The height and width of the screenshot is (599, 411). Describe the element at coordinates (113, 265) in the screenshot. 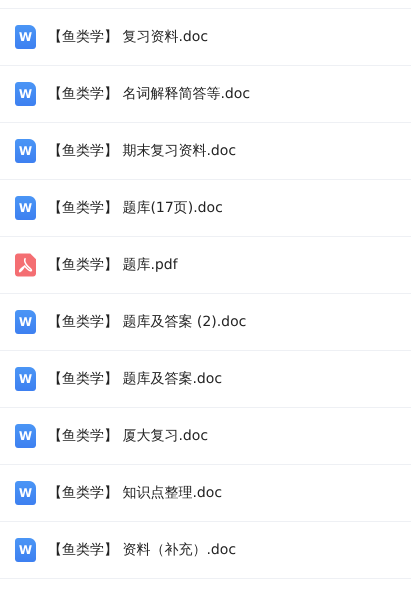

I see `file-name: 【鱼类学】 题库.pdf` at that location.